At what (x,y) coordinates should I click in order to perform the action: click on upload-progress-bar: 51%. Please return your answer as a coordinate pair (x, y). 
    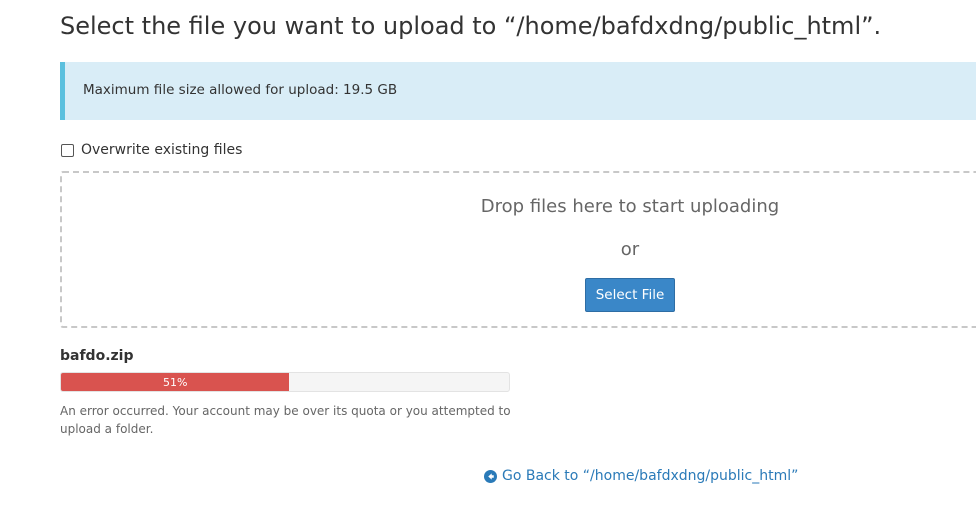
    Looking at the image, I should click on (285, 382).